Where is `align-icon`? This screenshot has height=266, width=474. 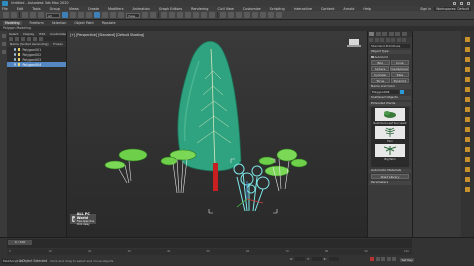 align-icon is located at coordinates (212, 15).